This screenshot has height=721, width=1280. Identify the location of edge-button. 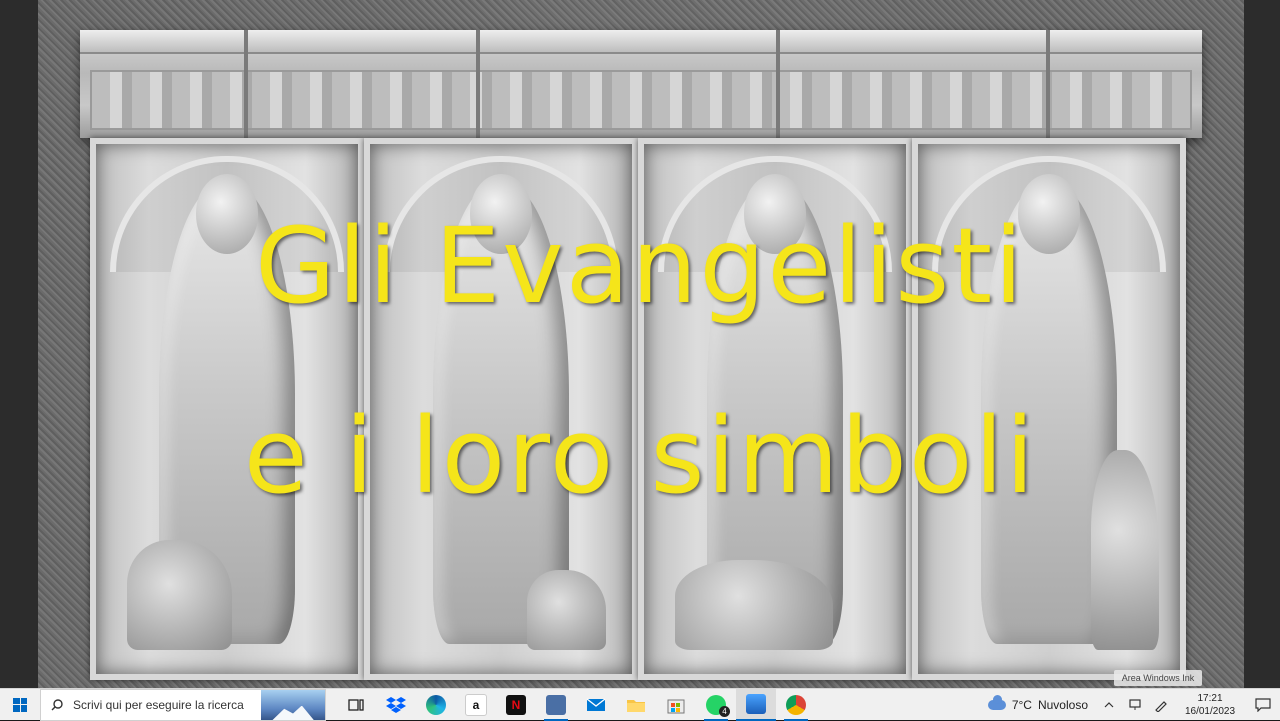
(436, 705).